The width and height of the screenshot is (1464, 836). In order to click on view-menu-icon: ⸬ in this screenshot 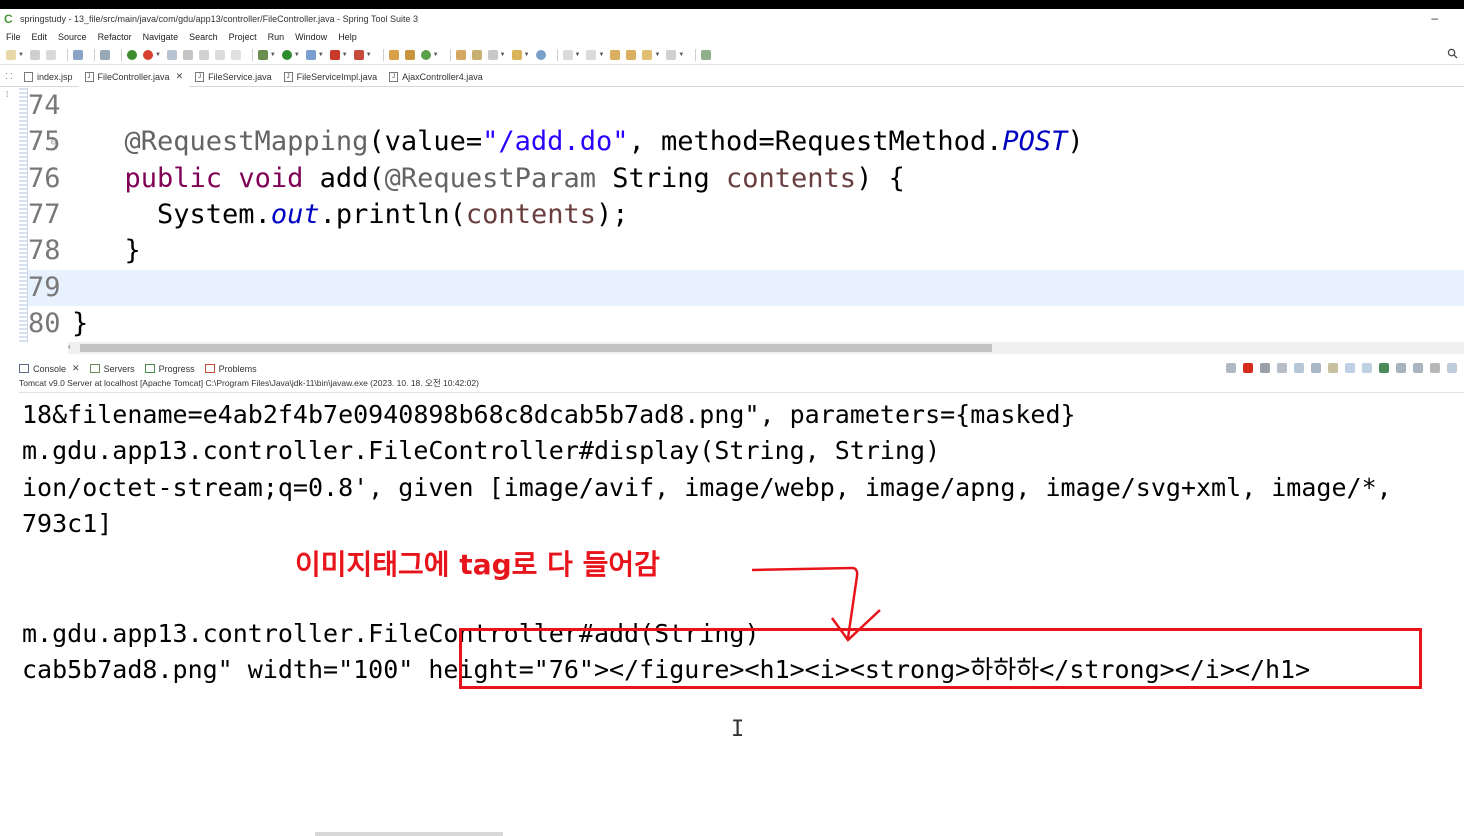, I will do `click(9, 76)`.